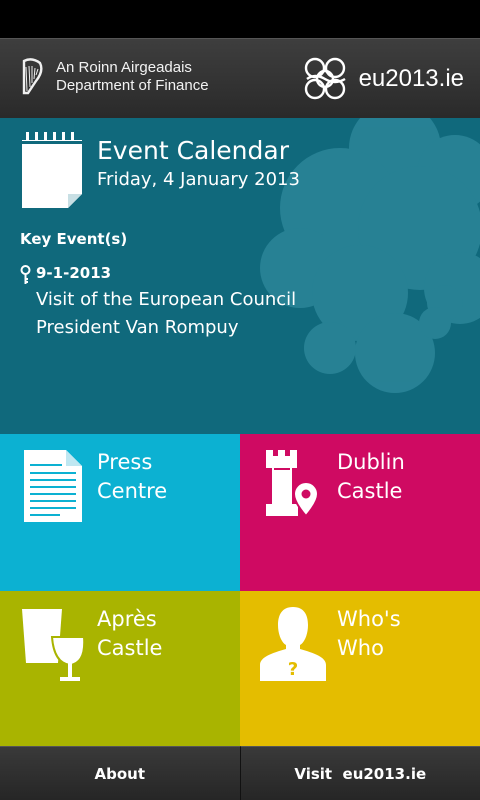 The image size is (480, 800). I want to click on person-question-icon: ?, so click(293, 644).